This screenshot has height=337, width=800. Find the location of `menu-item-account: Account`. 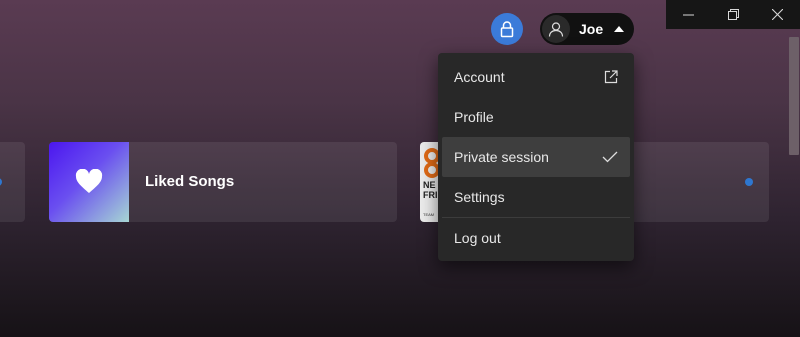

menu-item-account: Account is located at coordinates (536, 77).